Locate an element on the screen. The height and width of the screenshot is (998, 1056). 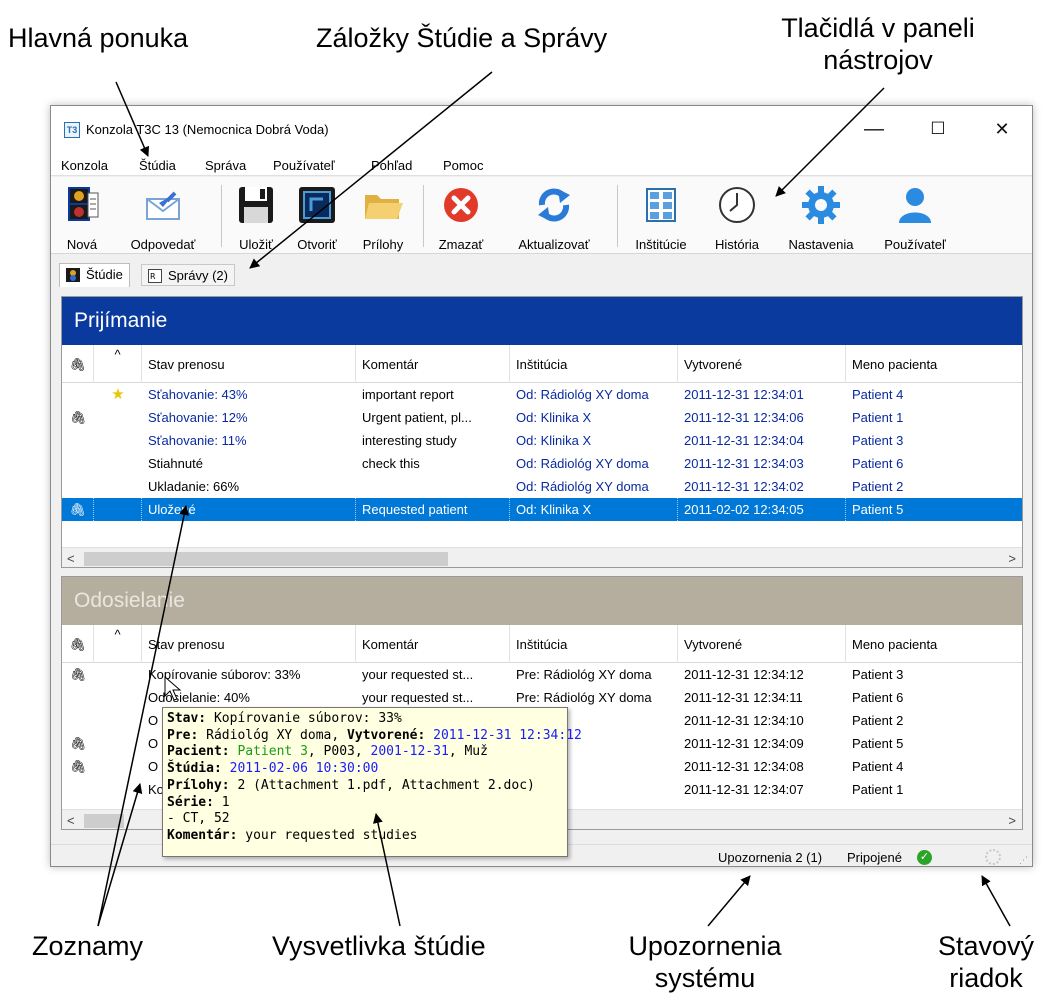
close-button: ✕ is located at coordinates (1002, 129).